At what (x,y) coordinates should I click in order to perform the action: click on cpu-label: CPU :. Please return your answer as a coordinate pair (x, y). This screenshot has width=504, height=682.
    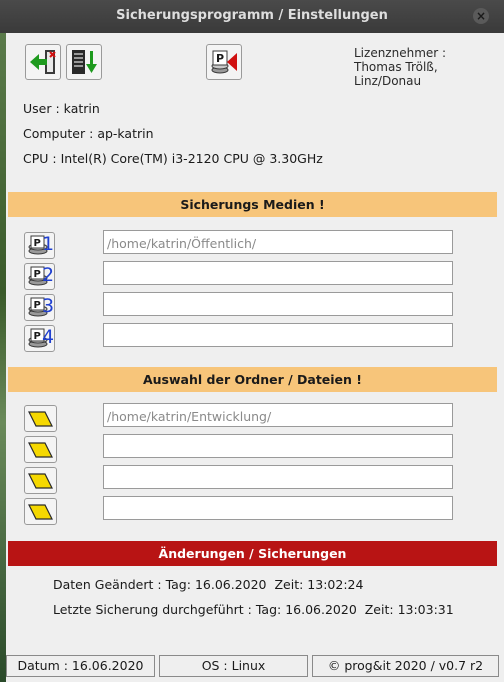
    Looking at the image, I should click on (40, 158).